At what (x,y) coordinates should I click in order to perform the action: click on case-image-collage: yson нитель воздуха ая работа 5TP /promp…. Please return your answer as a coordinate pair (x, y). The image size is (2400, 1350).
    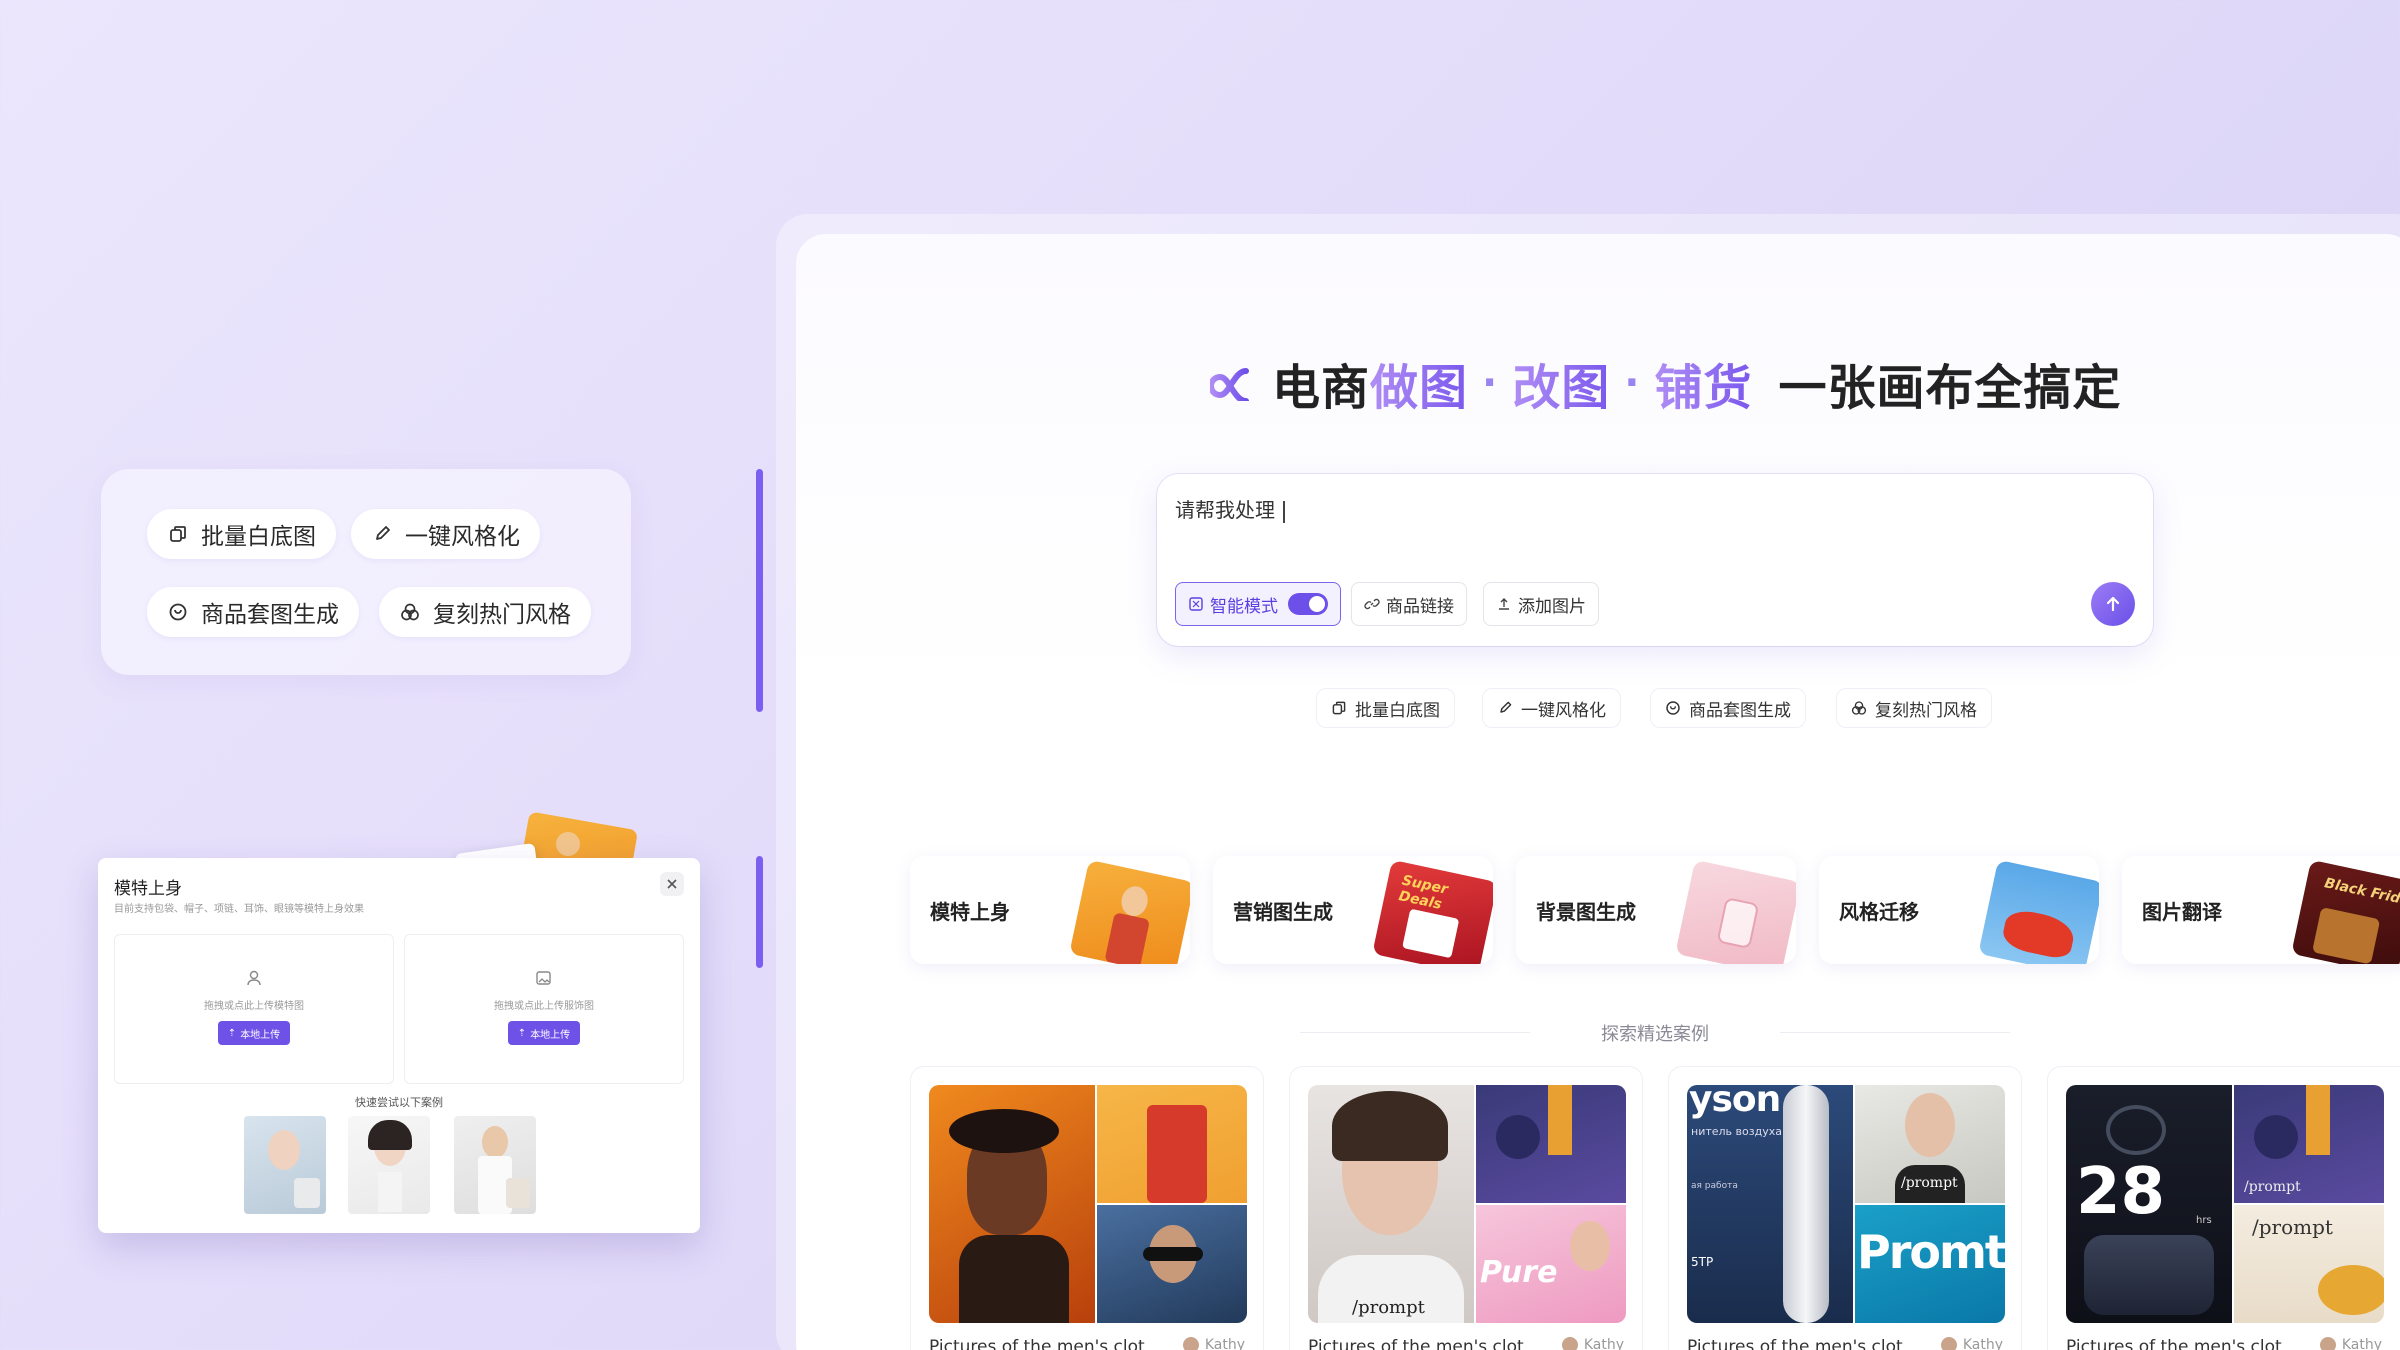
    Looking at the image, I should click on (1846, 1204).